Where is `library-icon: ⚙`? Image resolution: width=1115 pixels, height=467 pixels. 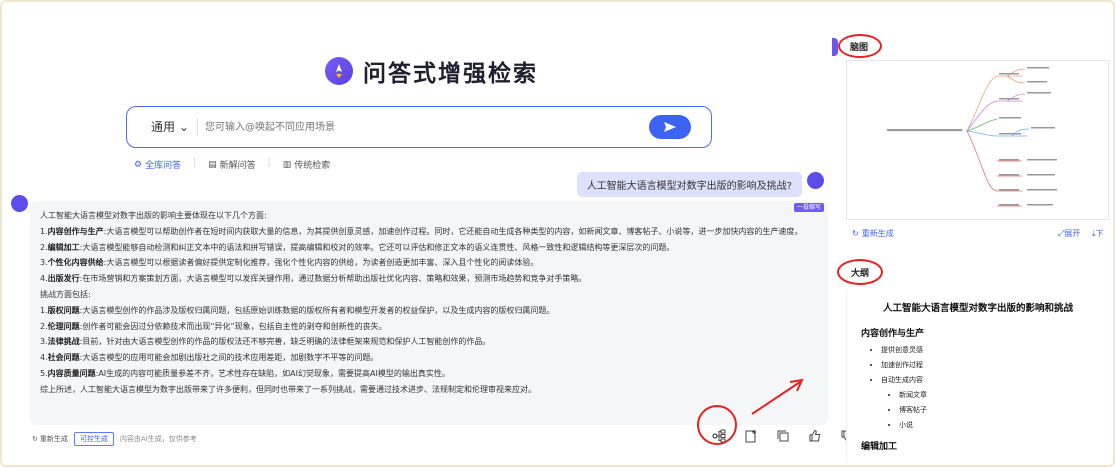 library-icon: ⚙ is located at coordinates (138, 164).